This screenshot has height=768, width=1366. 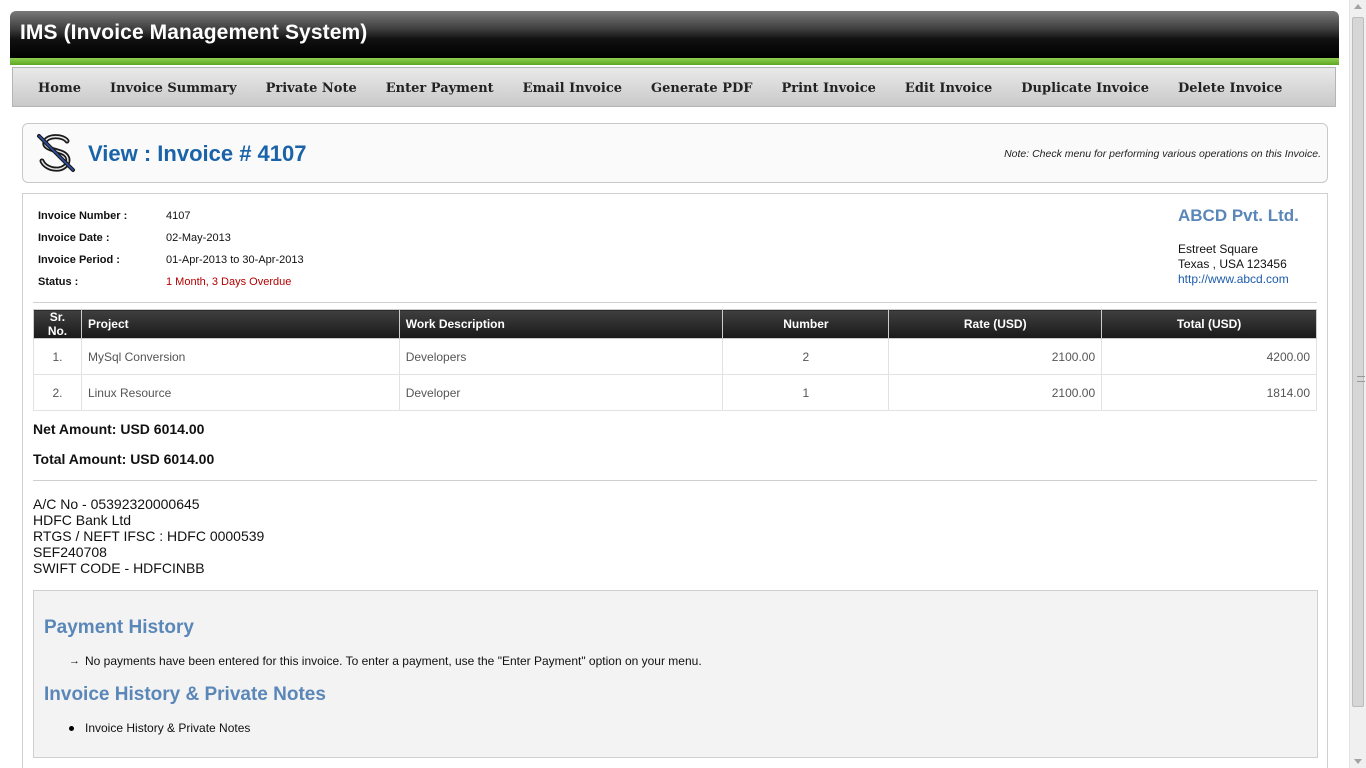 What do you see at coordinates (1209, 324) in the screenshot?
I see `column-header-total: Total (USD)` at bounding box center [1209, 324].